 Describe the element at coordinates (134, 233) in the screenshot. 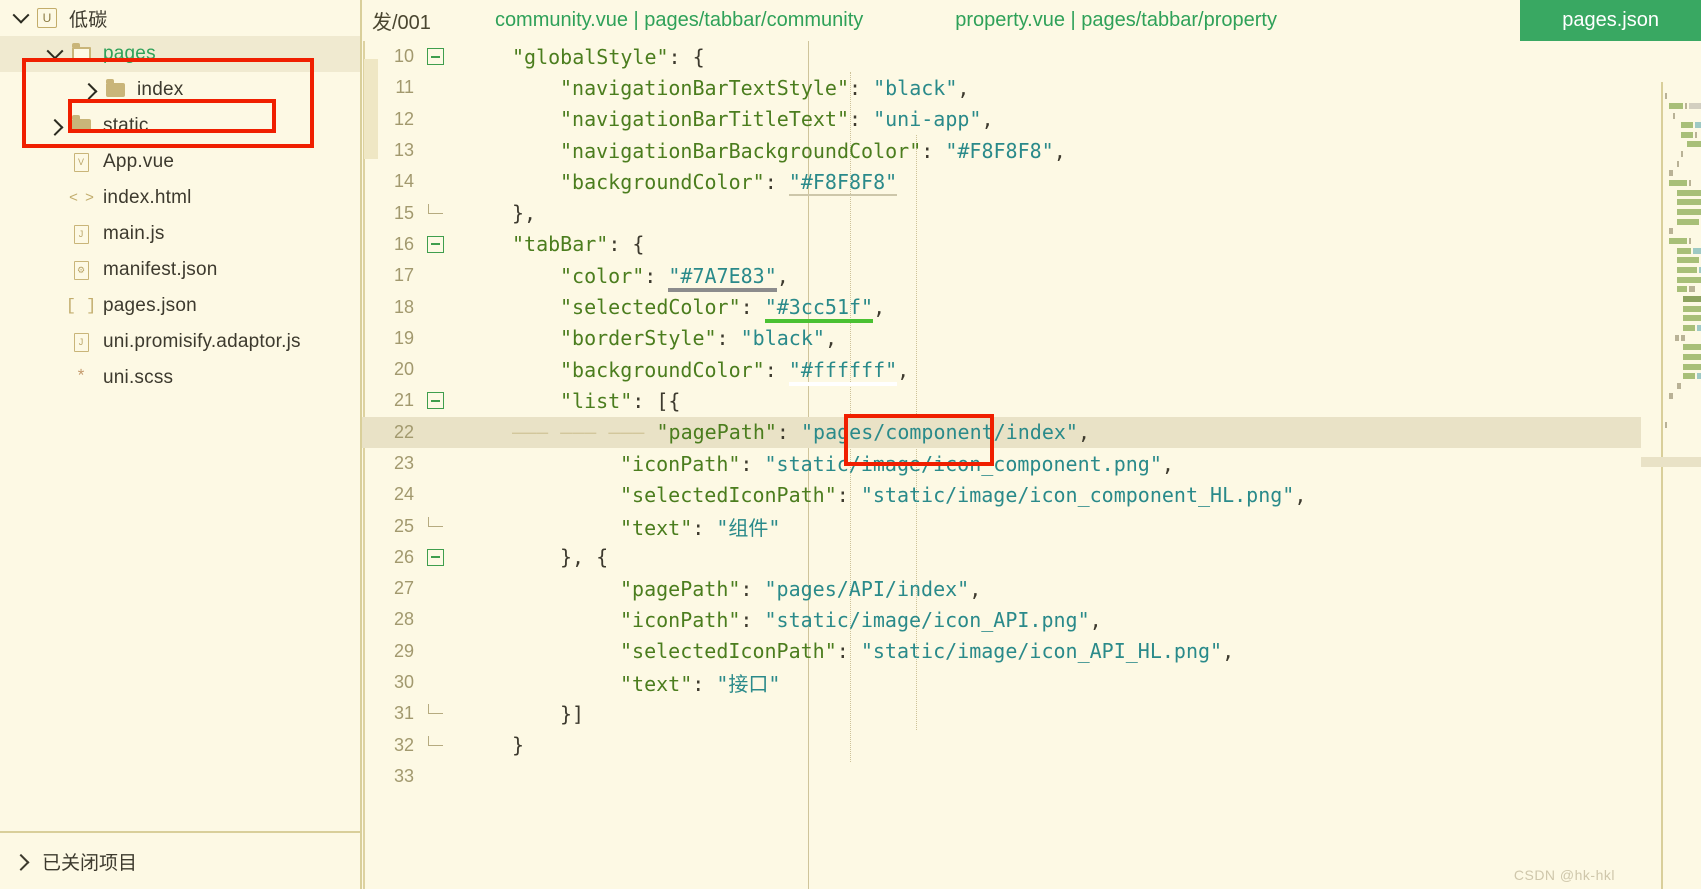

I see `tree-item-label: main.js` at that location.